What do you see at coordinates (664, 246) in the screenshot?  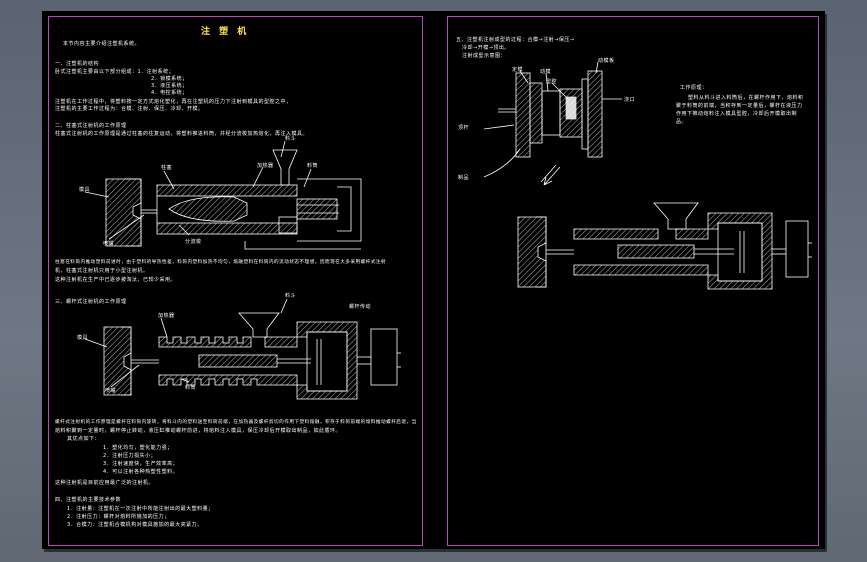 I see `screw-machine-diagram` at bounding box center [664, 246].